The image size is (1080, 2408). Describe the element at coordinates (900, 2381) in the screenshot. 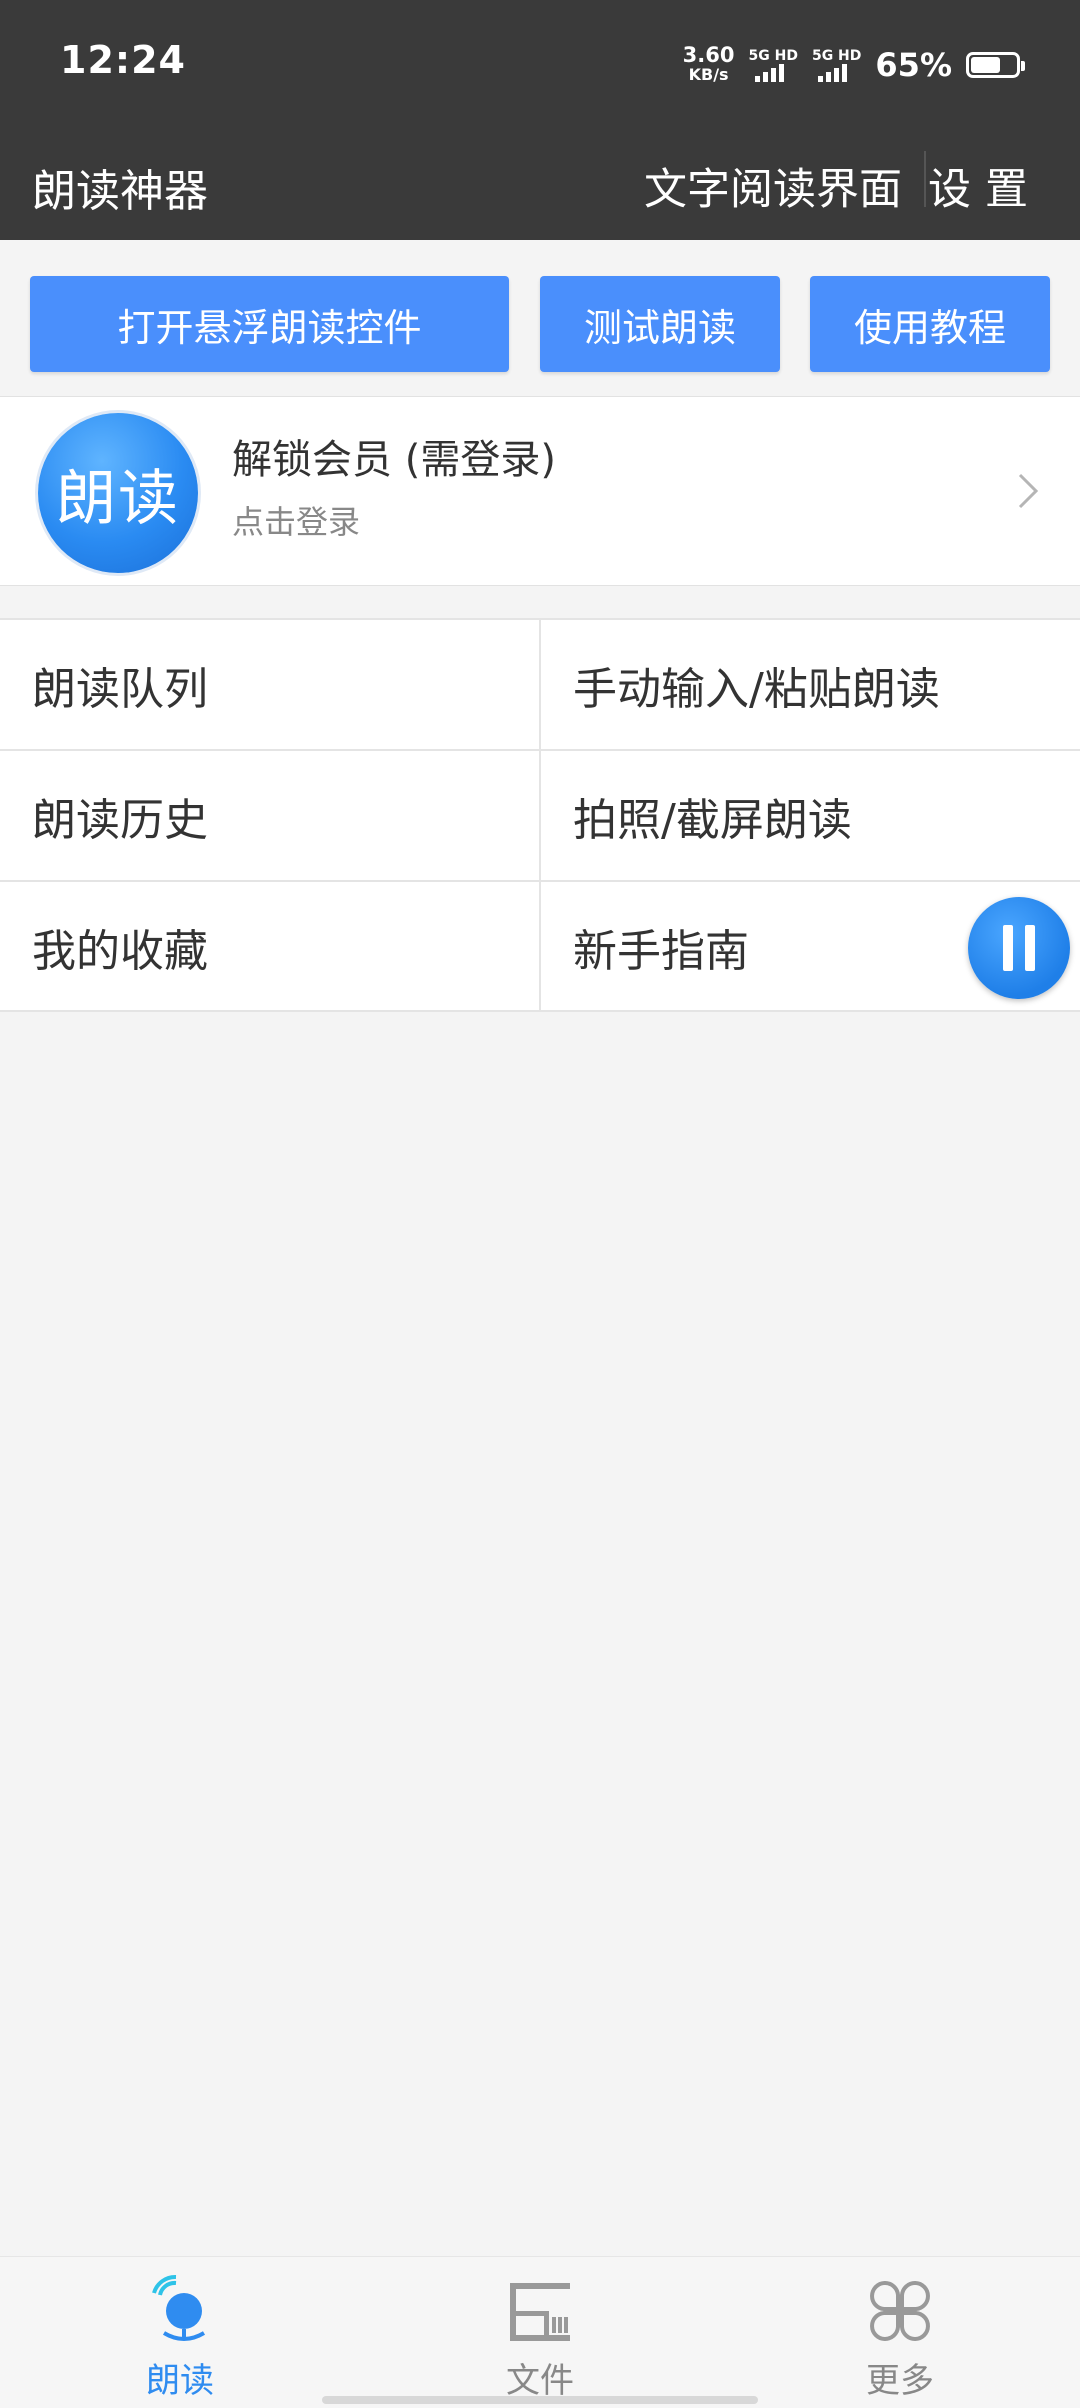

I see `nav-label: 更多` at that location.